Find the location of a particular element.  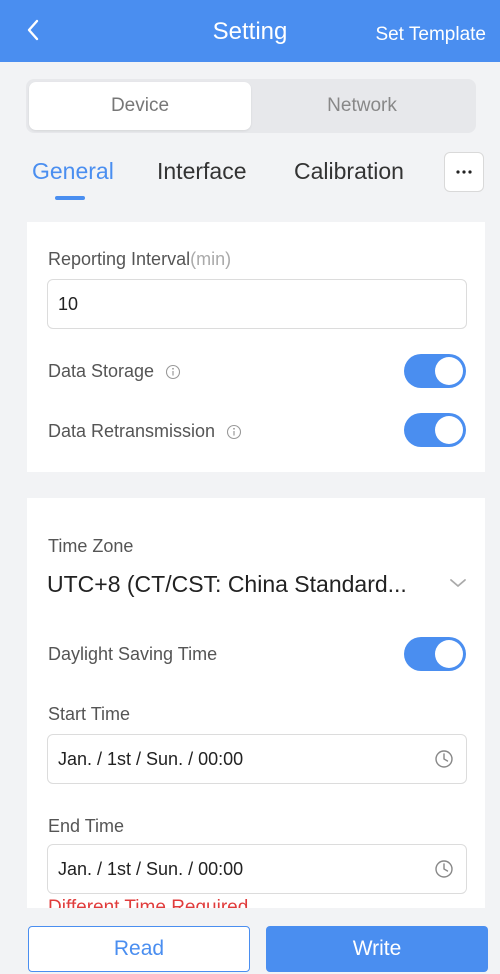

tab-interface: Interface is located at coordinates (202, 171).